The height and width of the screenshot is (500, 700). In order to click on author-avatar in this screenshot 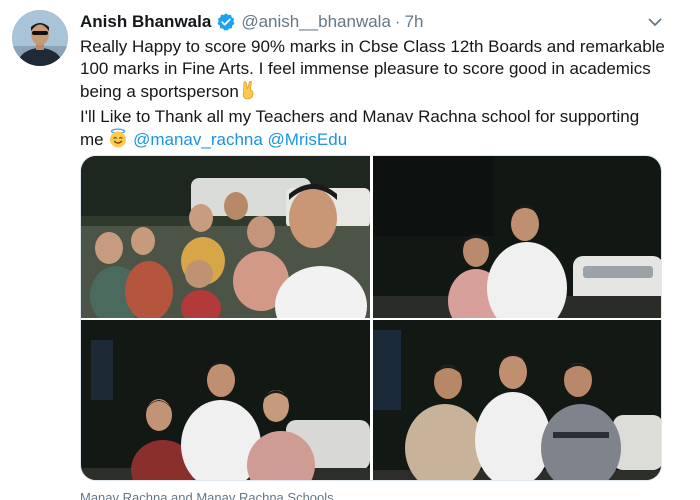, I will do `click(40, 38)`.